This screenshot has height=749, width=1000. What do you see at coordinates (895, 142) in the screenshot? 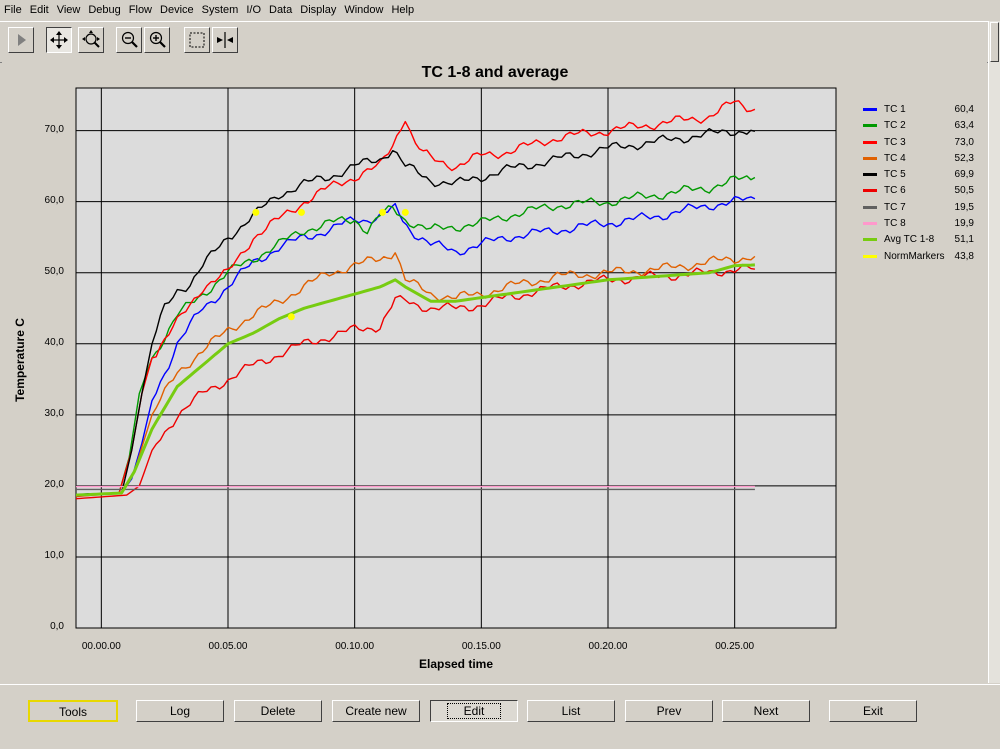
I see `legend-series-name: TC 3` at bounding box center [895, 142].